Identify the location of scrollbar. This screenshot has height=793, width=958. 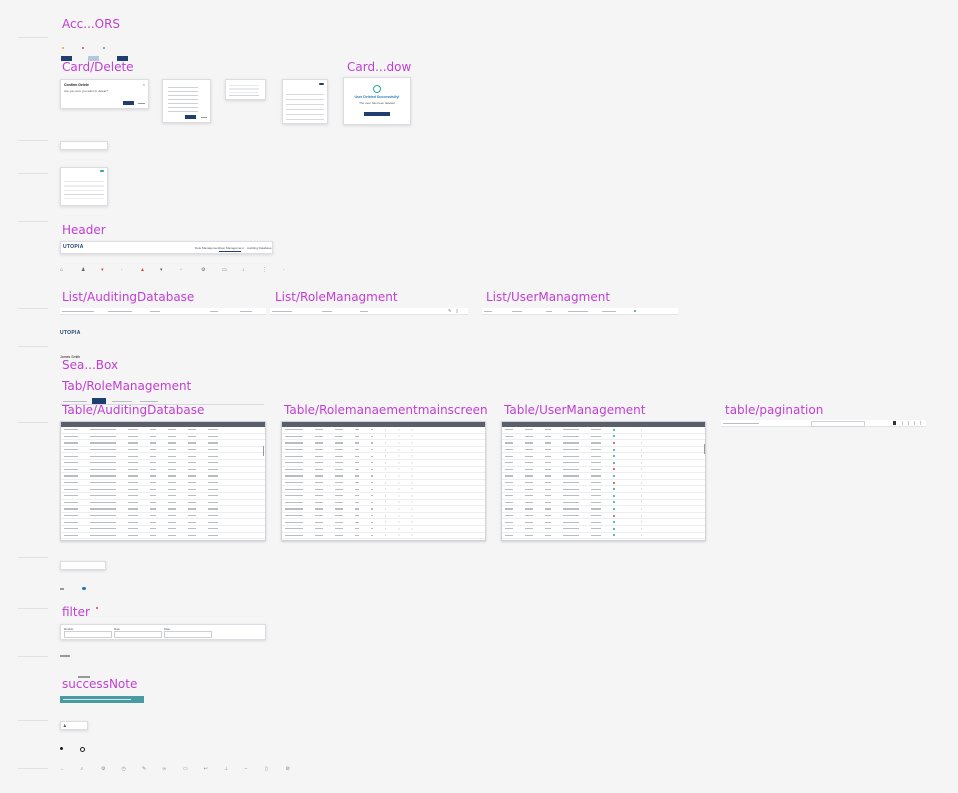
(263, 451).